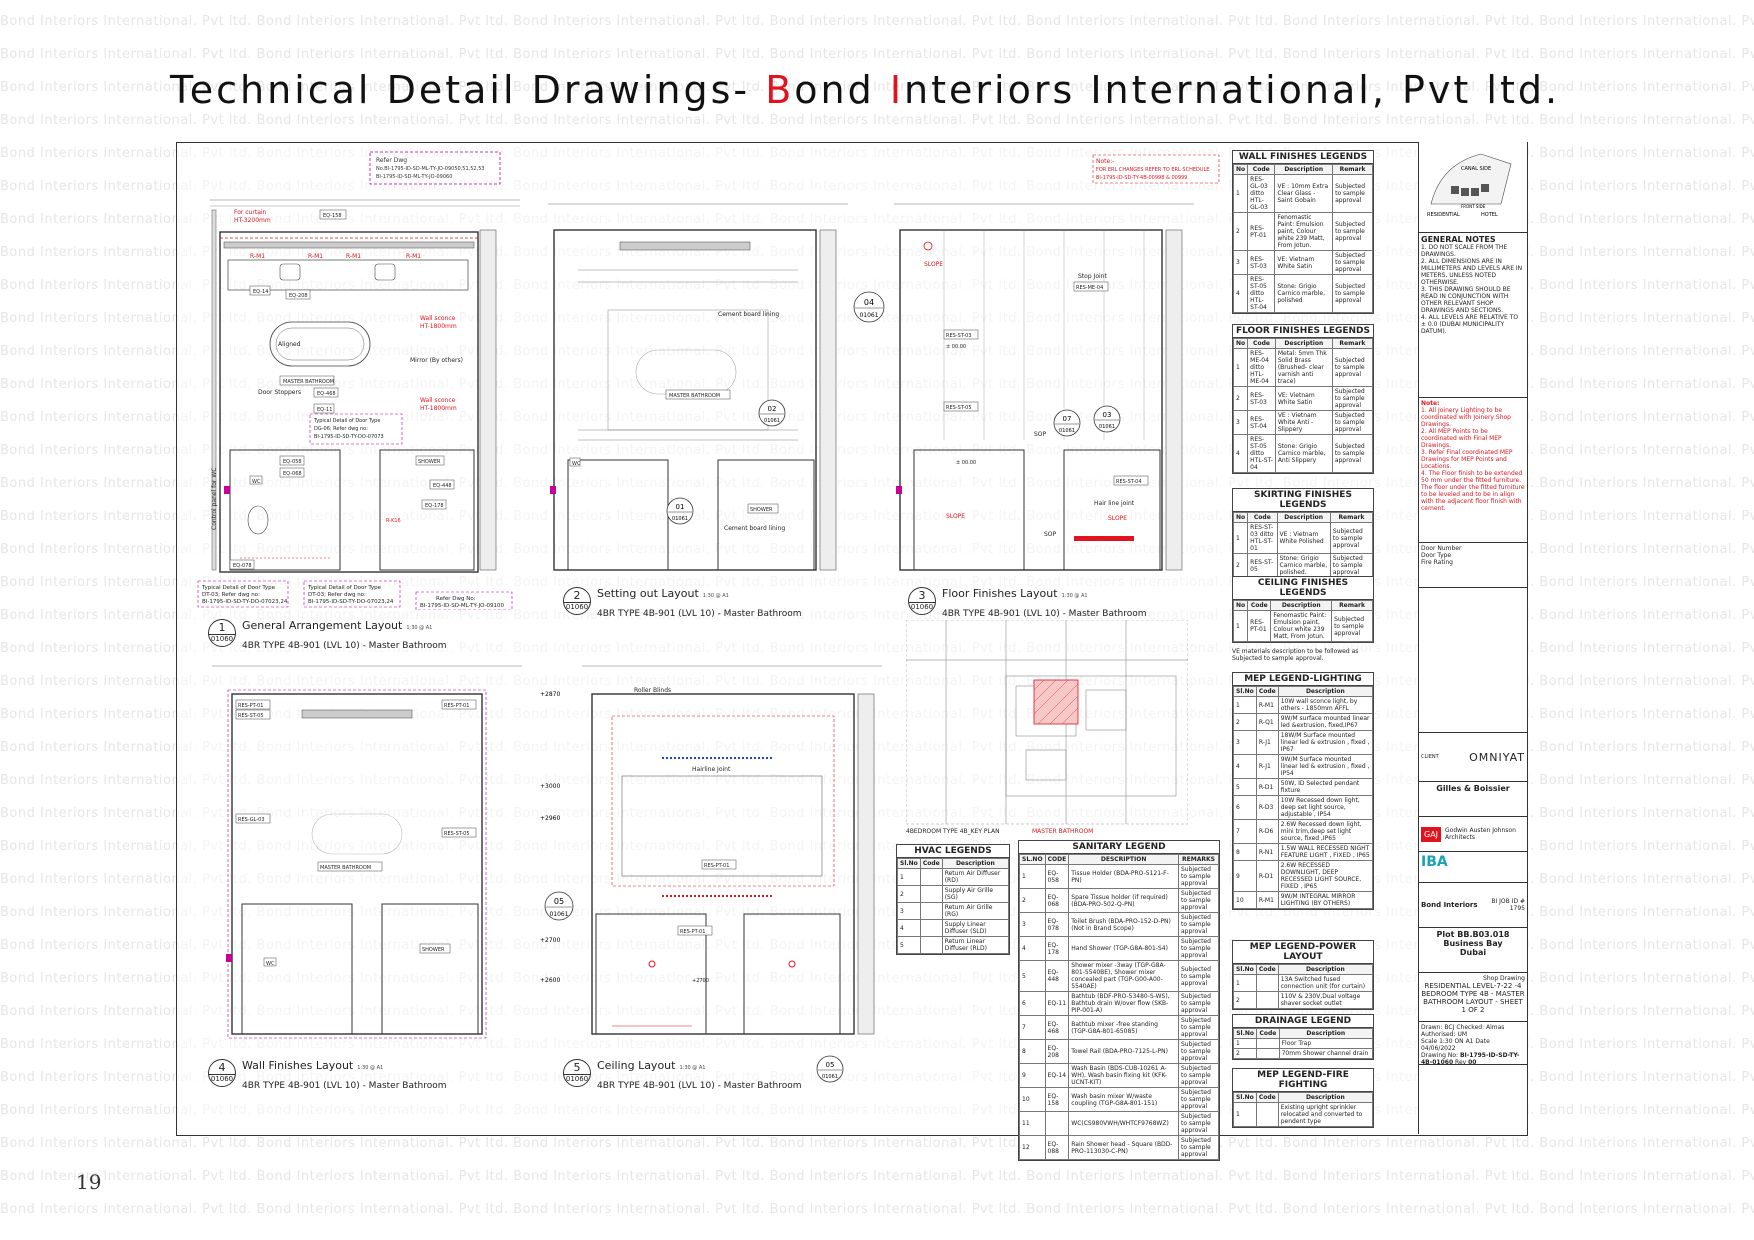  Describe the element at coordinates (1067, 431) in the screenshot. I see `marker-07-ref: 01061` at that location.